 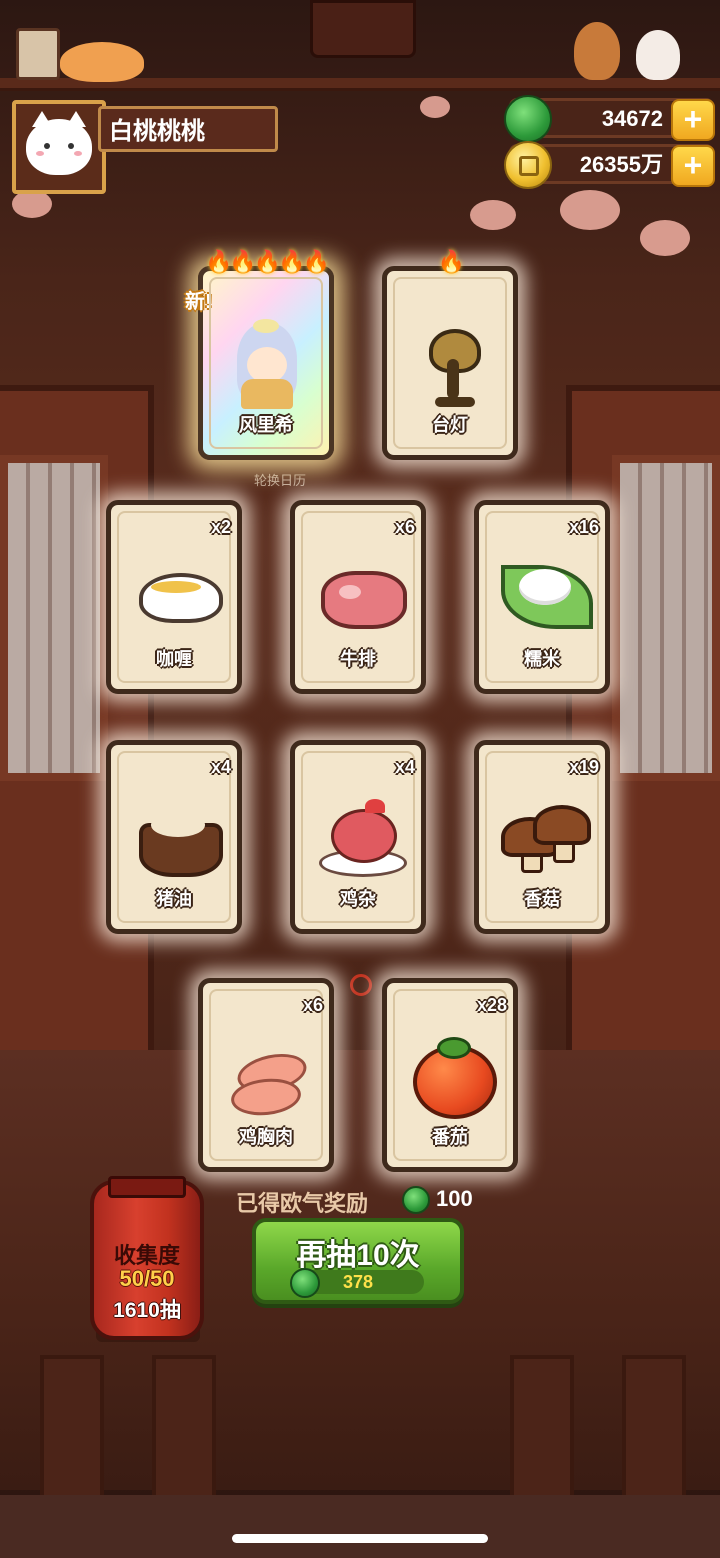 I want to click on tomato-icon, so click(x=452, y=1075).